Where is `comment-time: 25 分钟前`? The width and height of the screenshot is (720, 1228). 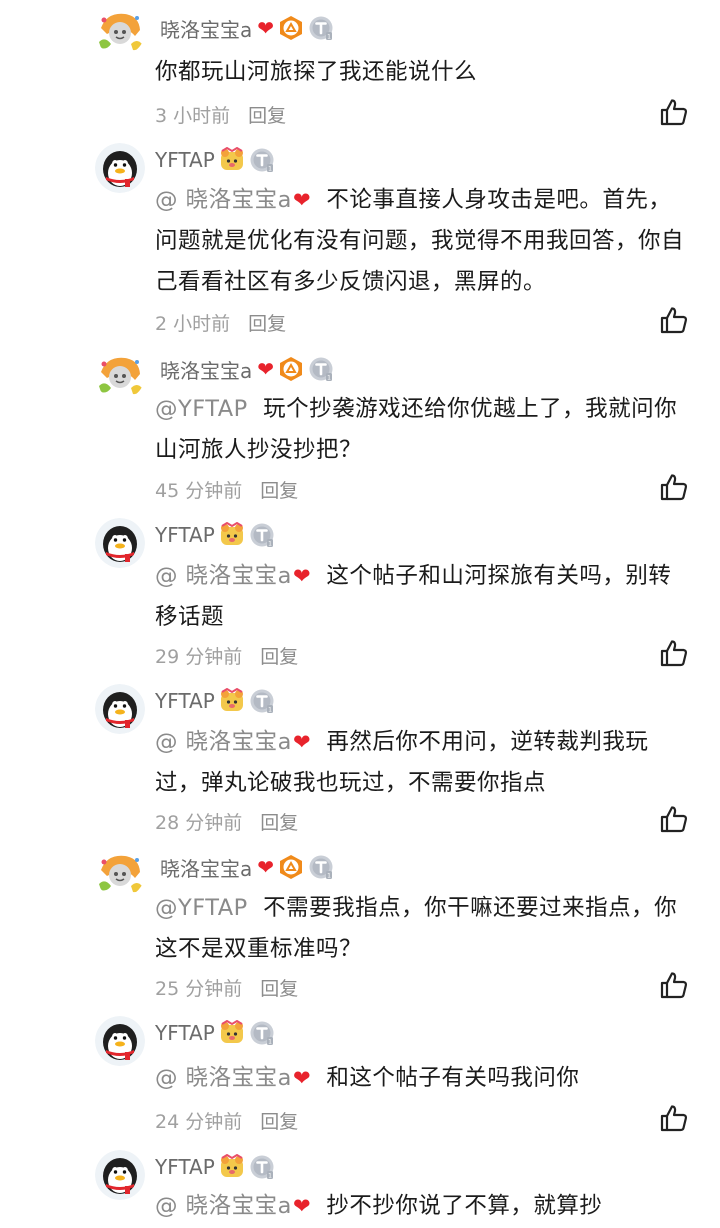
comment-time: 25 分钟前 is located at coordinates (199, 988).